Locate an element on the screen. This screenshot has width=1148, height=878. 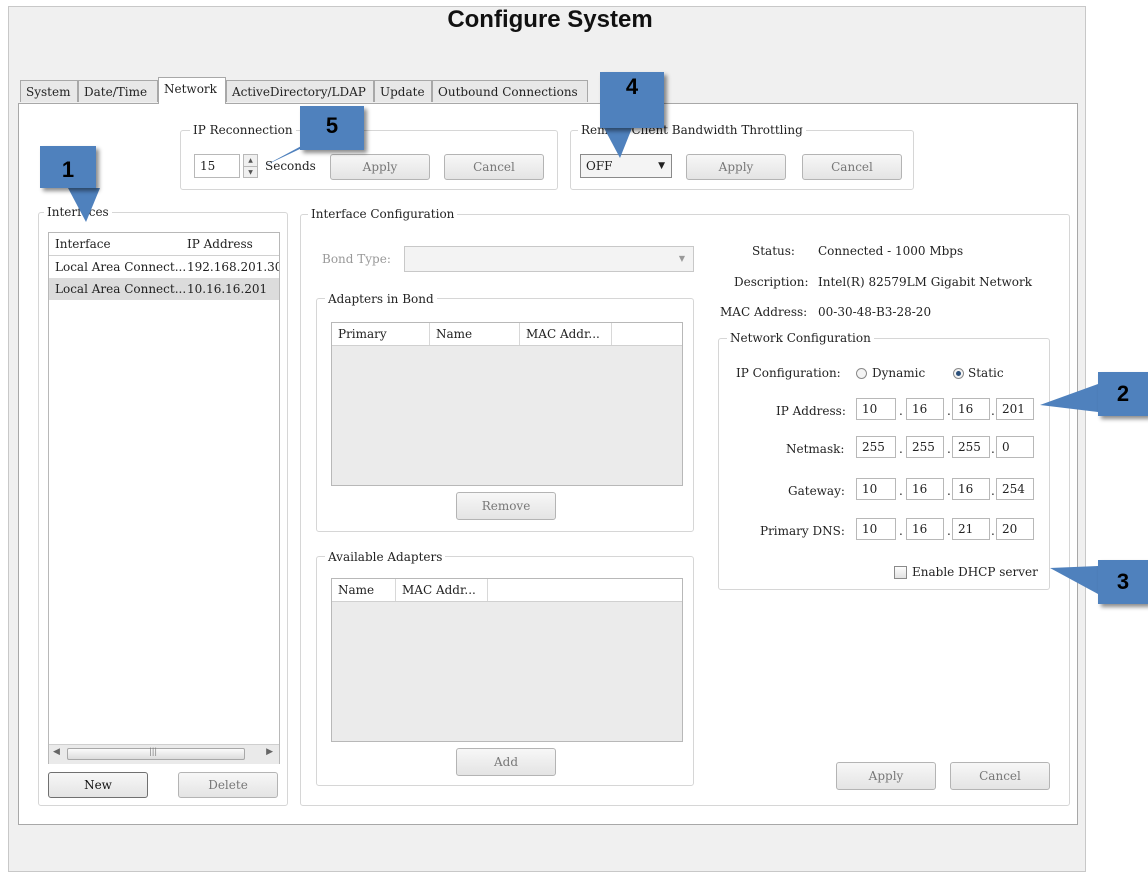
callout-2-pointer is located at coordinates (1069, 398).